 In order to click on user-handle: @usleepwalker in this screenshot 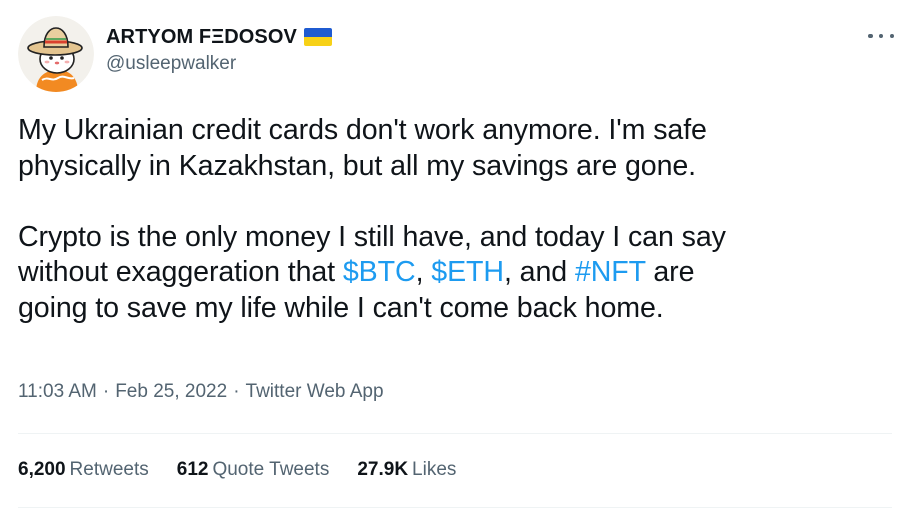, I will do `click(219, 64)`.